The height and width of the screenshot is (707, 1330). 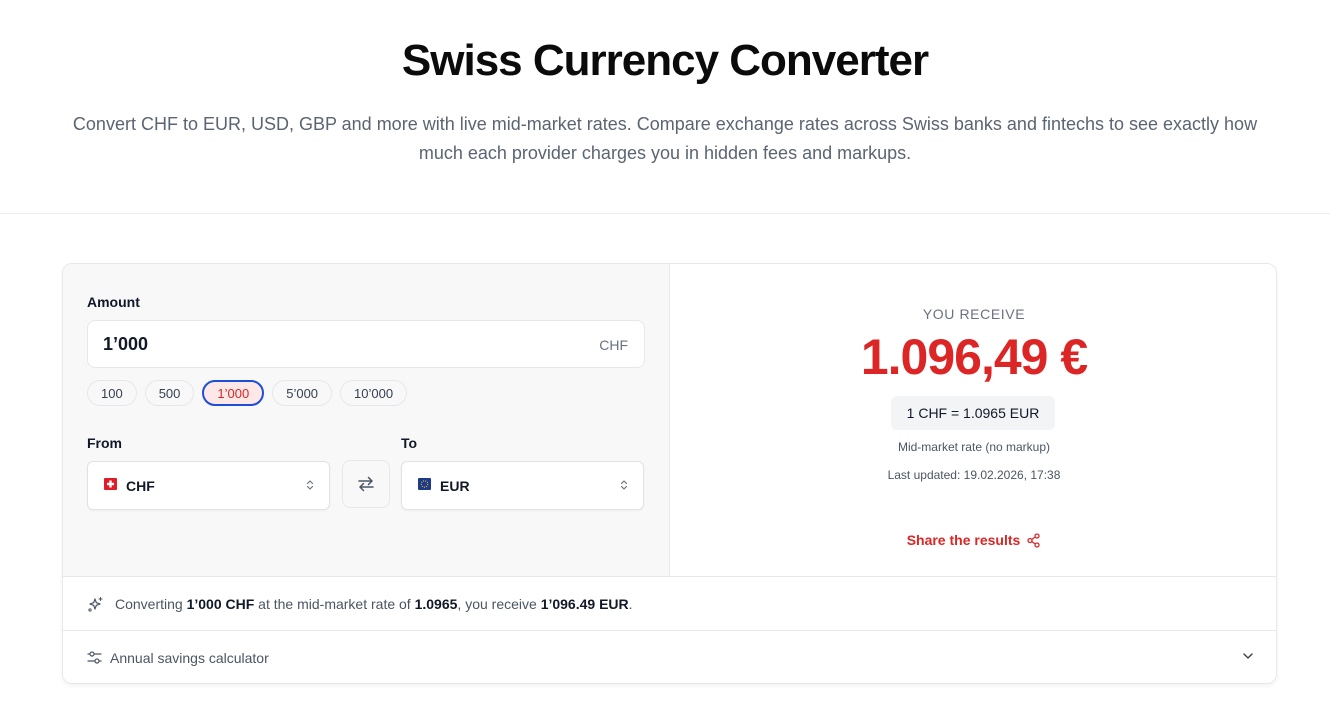 I want to click on receive-label: YOU RECEIVE, so click(x=974, y=314).